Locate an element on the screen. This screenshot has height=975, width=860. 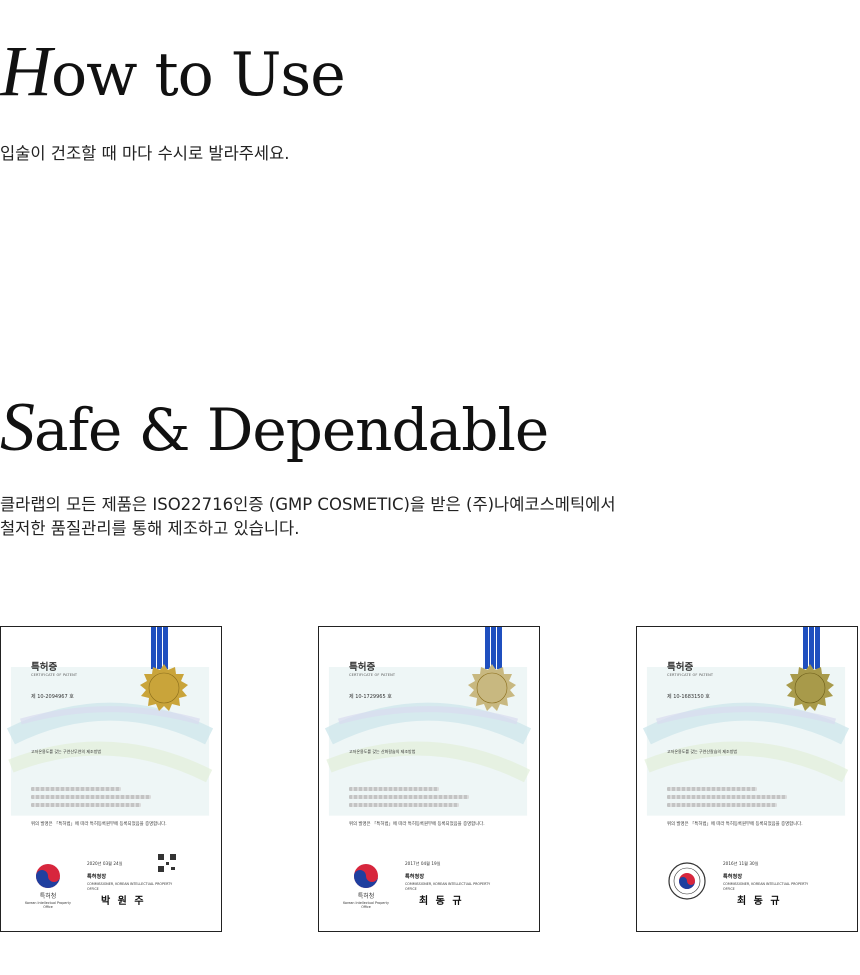
how-to-use-heading: How to Use is located at coordinates (173, 71).